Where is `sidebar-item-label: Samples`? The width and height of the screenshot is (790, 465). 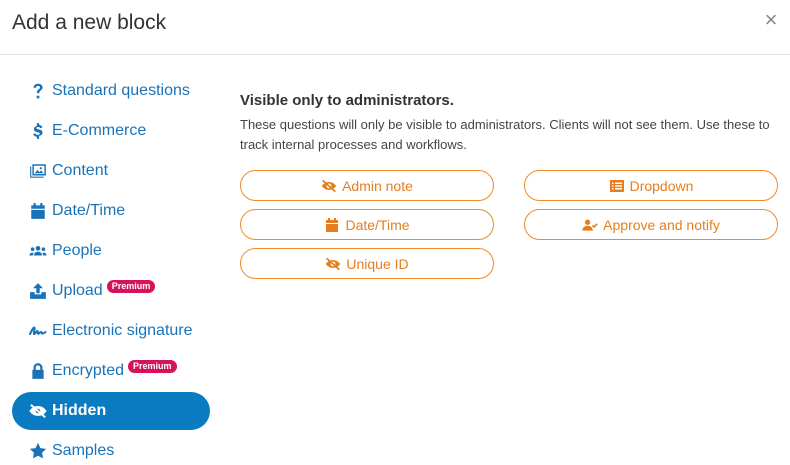 sidebar-item-label: Samples is located at coordinates (83, 450).